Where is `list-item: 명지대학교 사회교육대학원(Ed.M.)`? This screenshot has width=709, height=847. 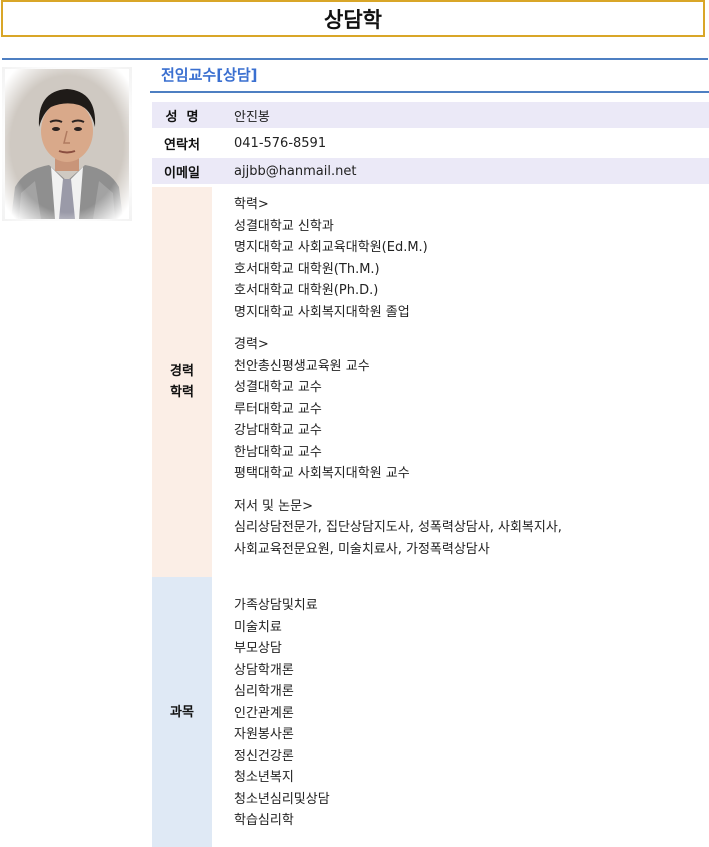
list-item: 명지대학교 사회교육대학원(Ed.M.) is located at coordinates (331, 247).